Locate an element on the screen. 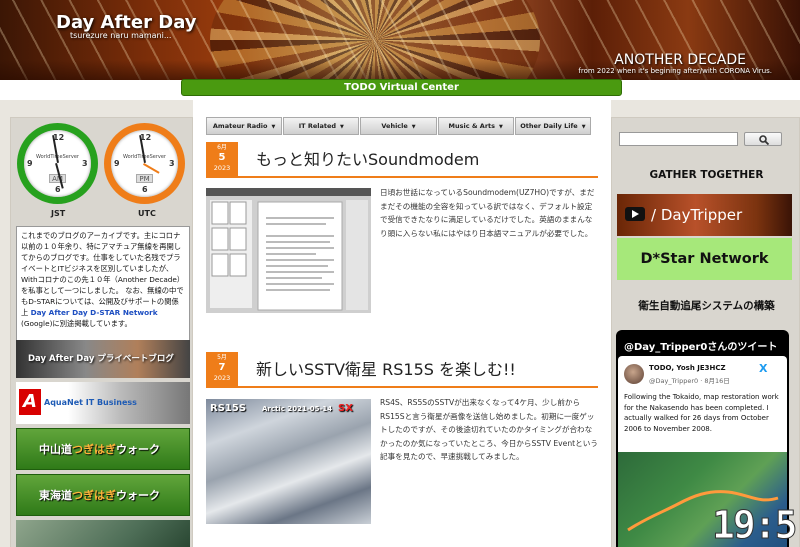 The height and width of the screenshot is (547, 800). youtube-icon is located at coordinates (635, 213).